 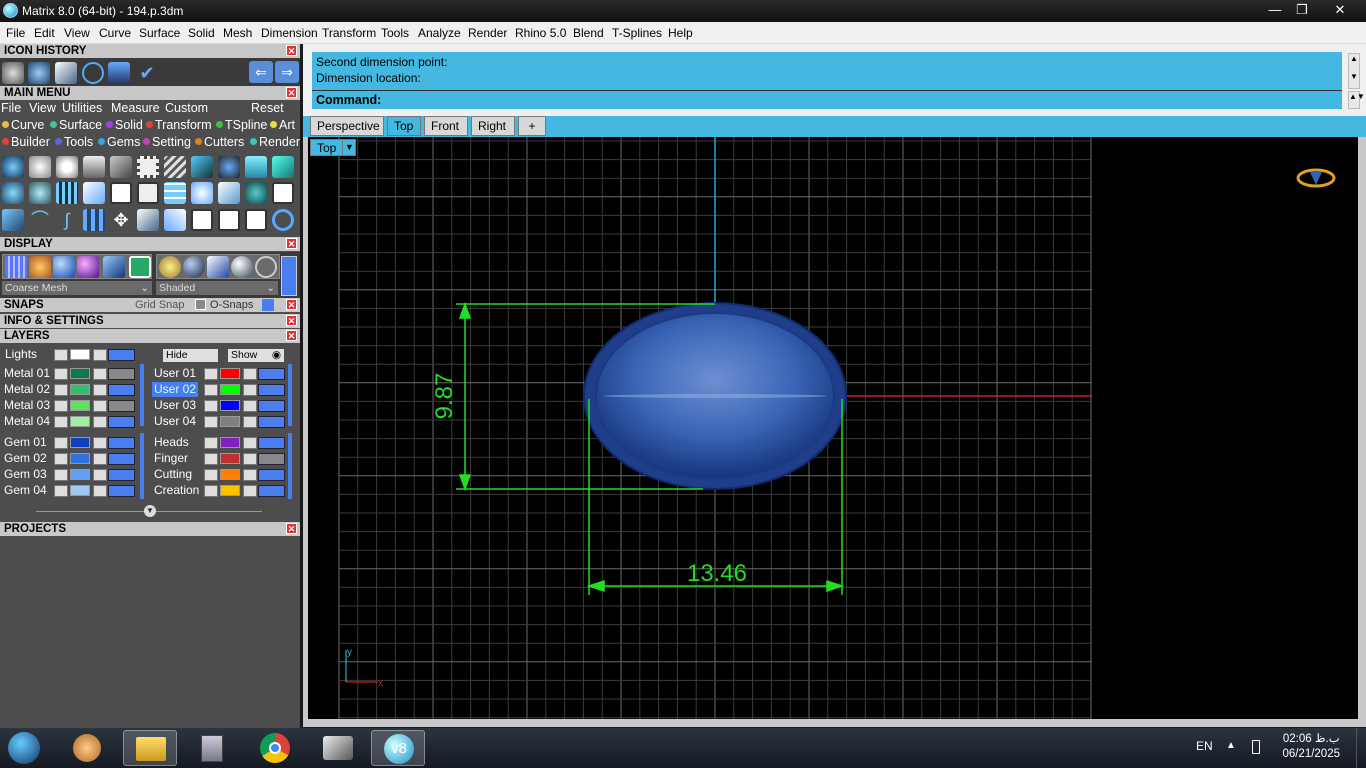 I want to click on tray-expand-icon: ▲, so click(x=1231, y=745).